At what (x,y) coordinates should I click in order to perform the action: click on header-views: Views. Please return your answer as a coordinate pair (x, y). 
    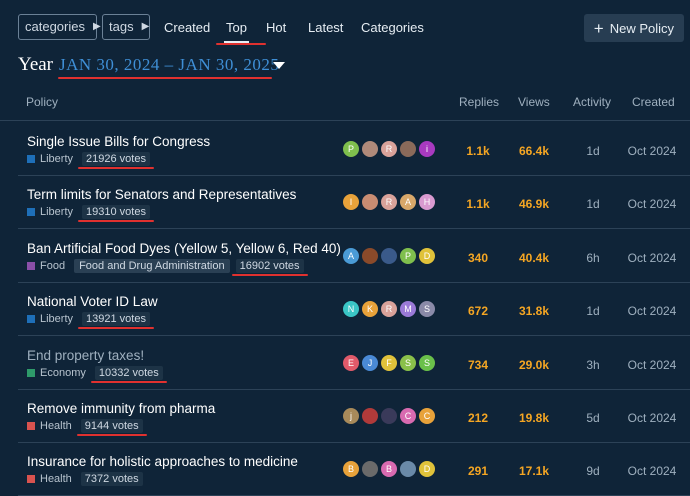
    Looking at the image, I should click on (534, 102).